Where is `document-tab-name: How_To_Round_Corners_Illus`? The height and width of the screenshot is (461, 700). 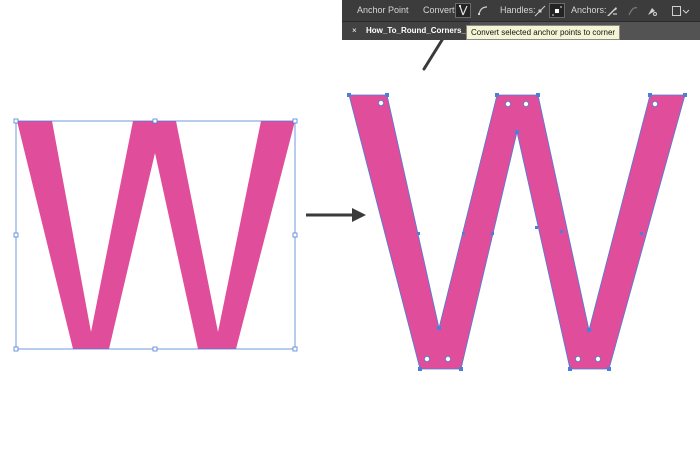
document-tab-name: How_To_Round_Corners_Illus is located at coordinates (418, 30).